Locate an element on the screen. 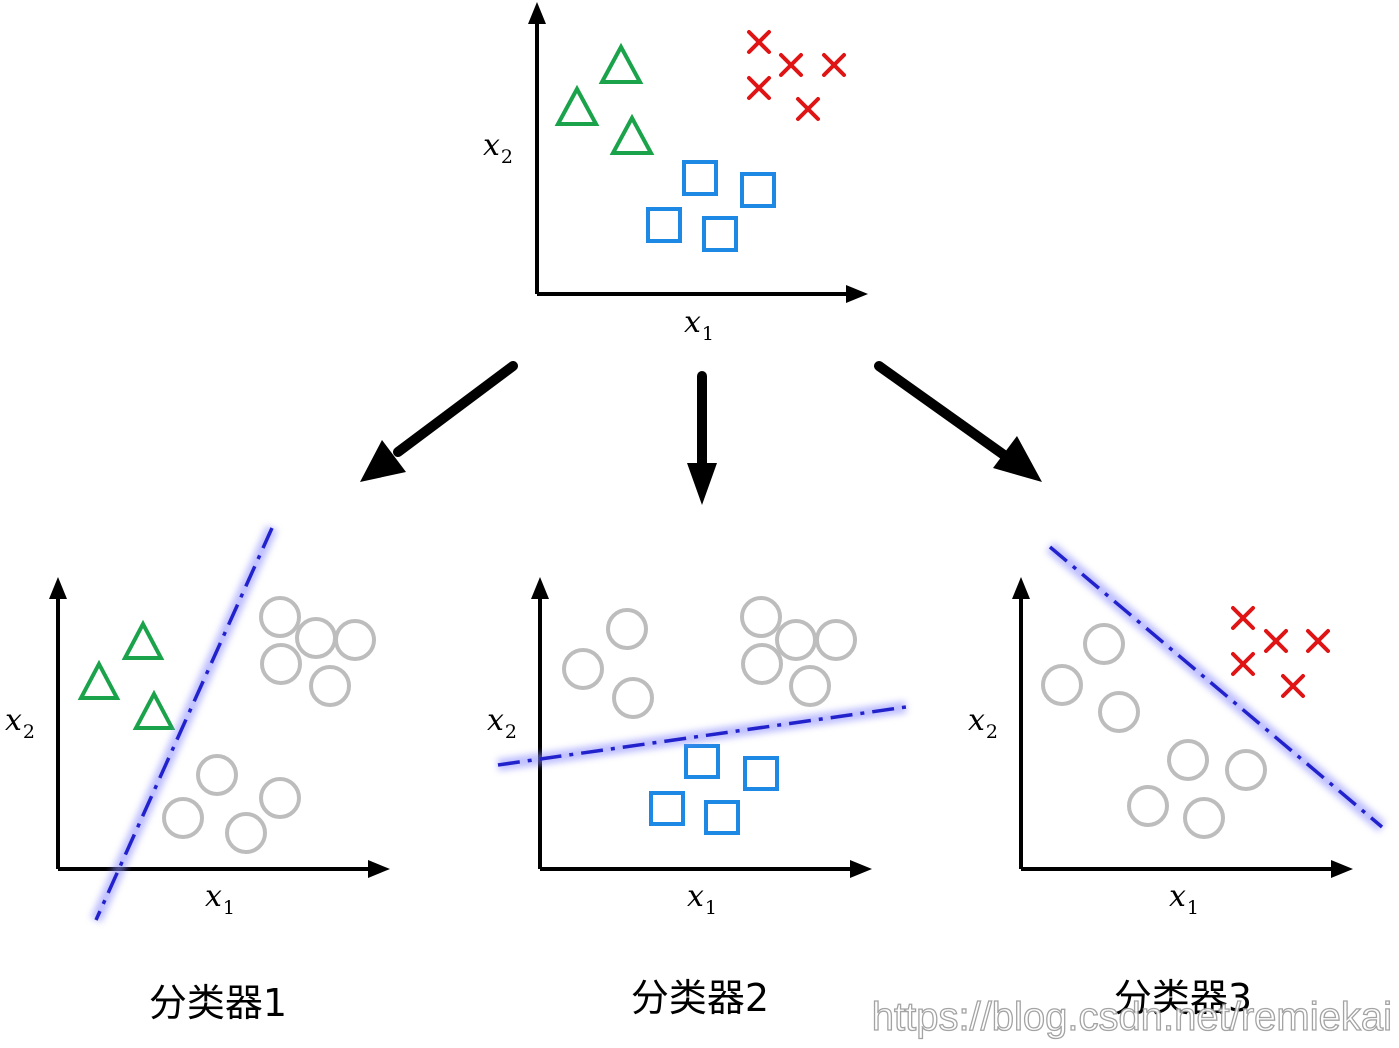  plot1-x-axis-label: x1 is located at coordinates (220, 899).